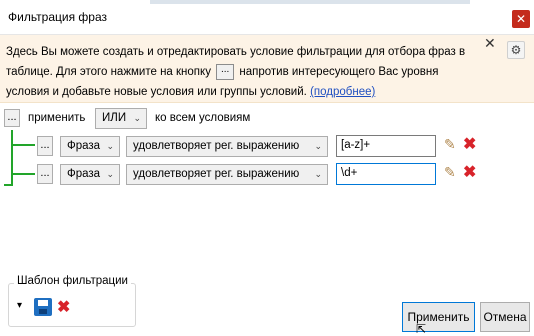 This screenshot has height=336, width=534. Describe the element at coordinates (438, 317) in the screenshot. I see `apply-button: Применить` at that location.